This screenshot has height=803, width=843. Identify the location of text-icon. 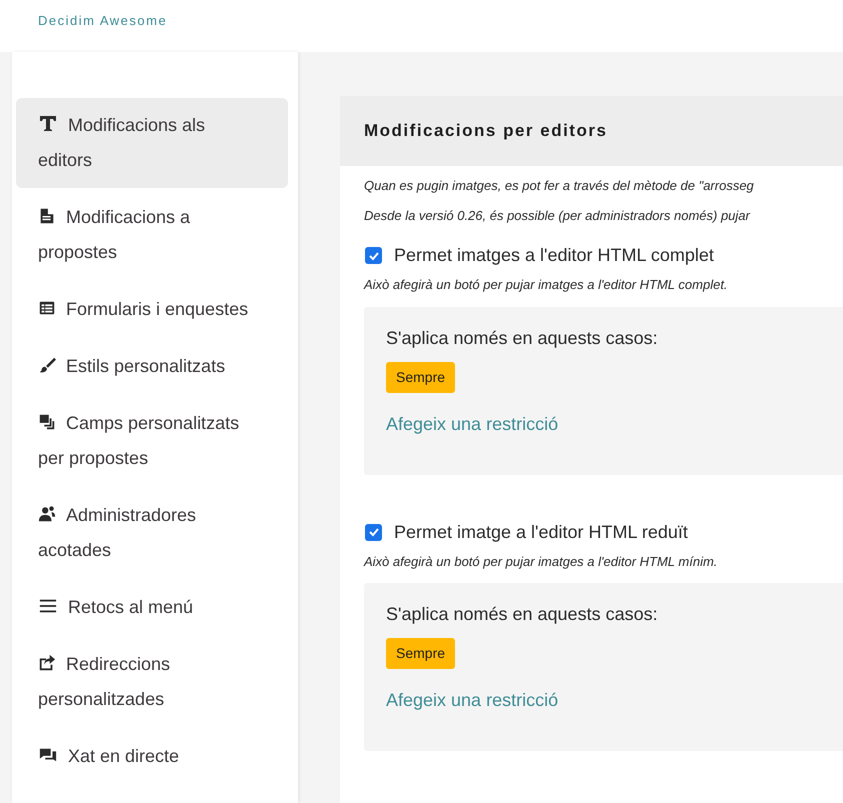
(48, 123).